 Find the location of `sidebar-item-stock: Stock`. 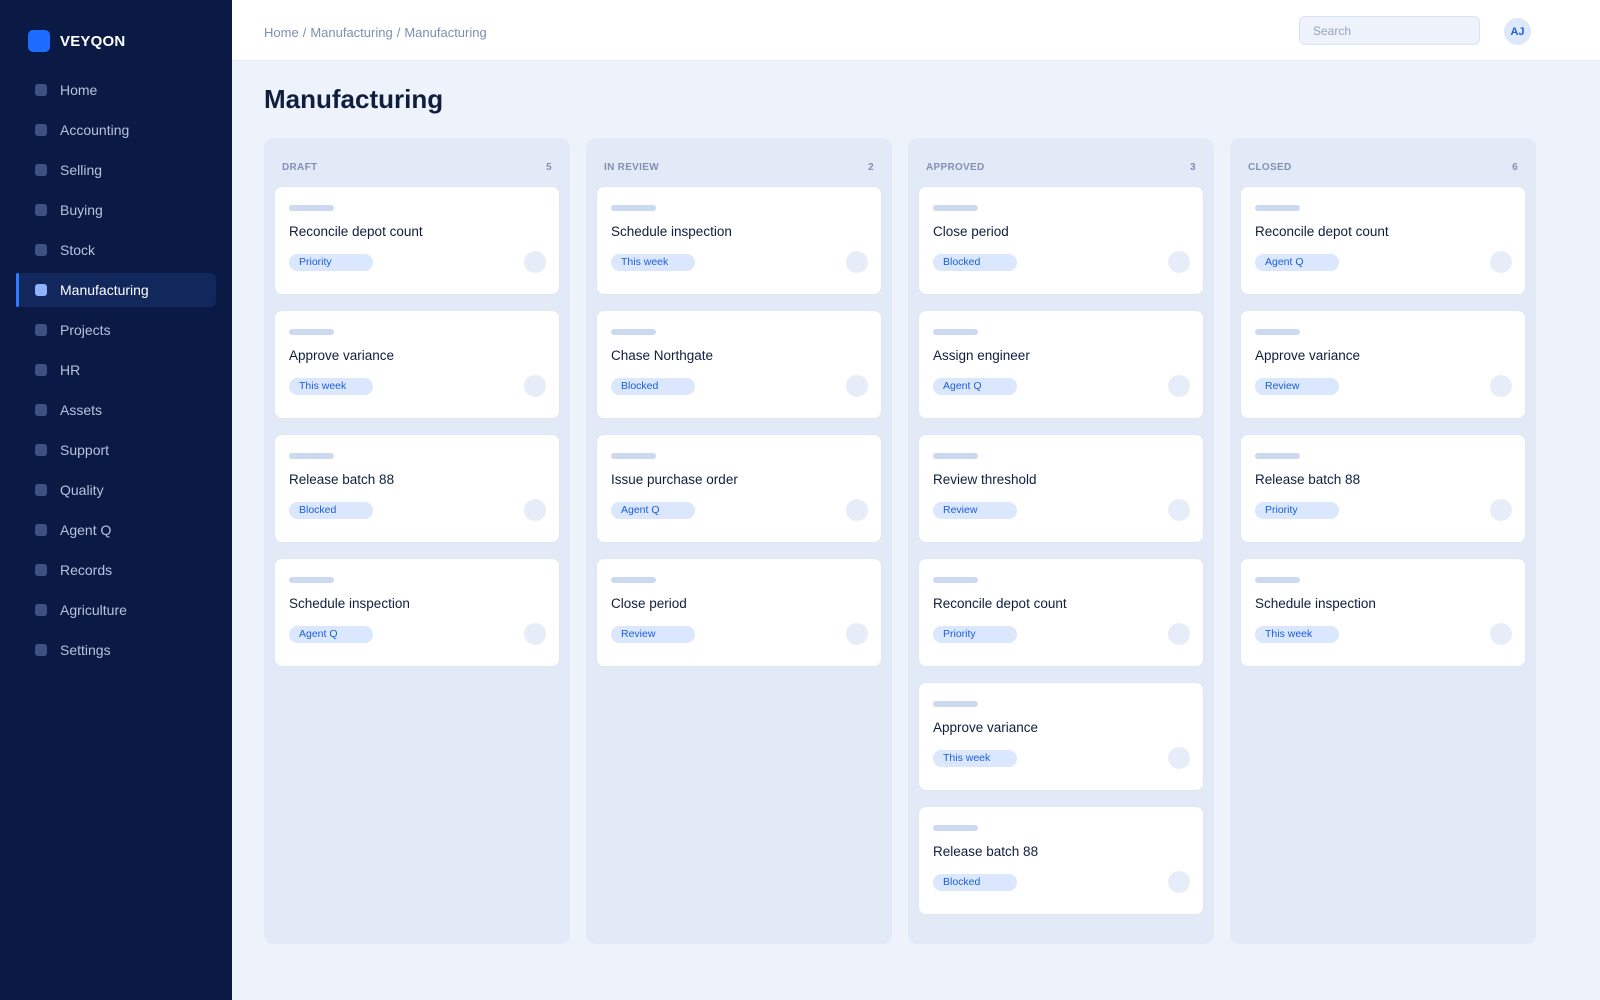

sidebar-item-stock: Stock is located at coordinates (116, 250).